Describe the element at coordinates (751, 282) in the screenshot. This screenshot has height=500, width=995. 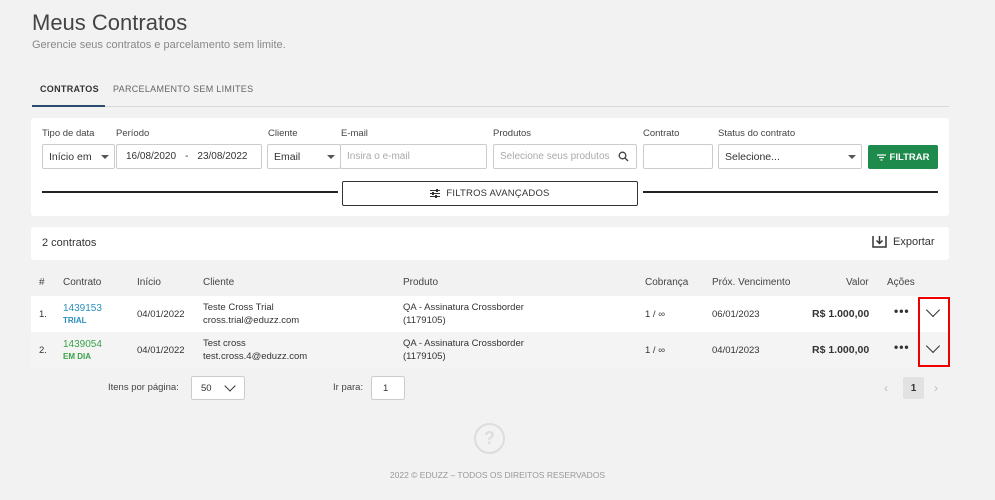
I see `col-header-vencimento: Próx. Vencimento` at that location.